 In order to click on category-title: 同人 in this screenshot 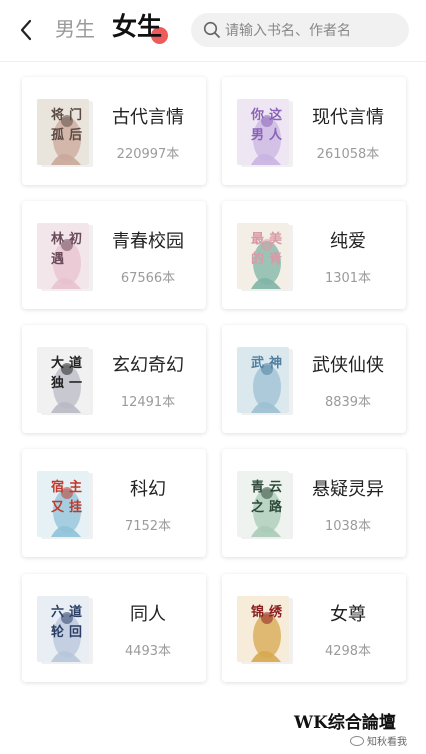, I will do `click(148, 614)`.